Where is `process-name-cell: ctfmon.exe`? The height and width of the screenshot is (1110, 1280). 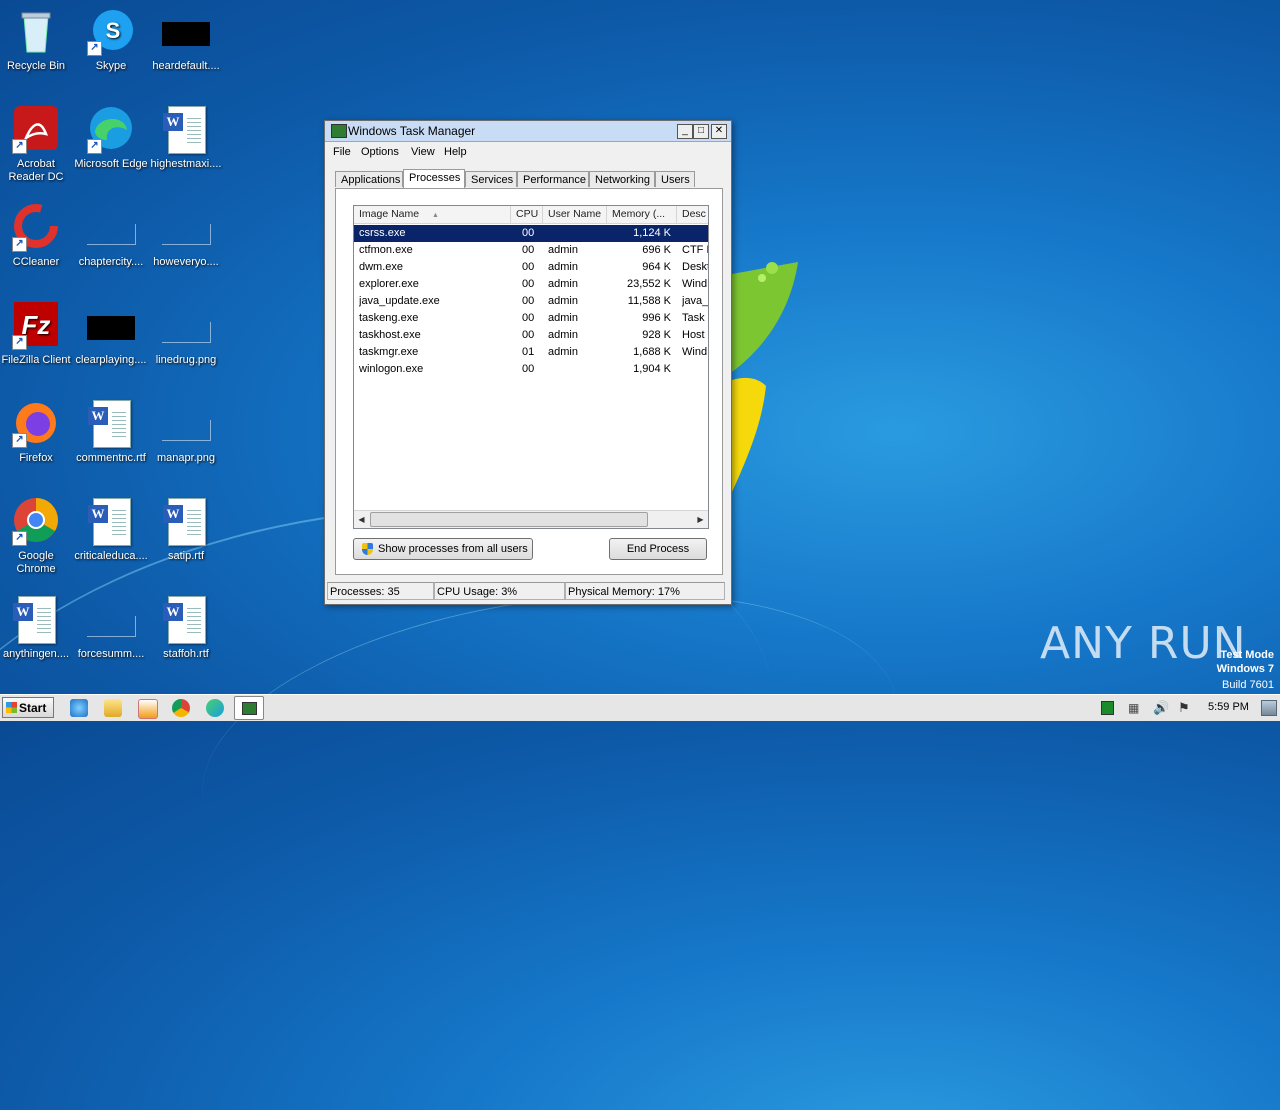
process-name-cell: ctfmon.exe is located at coordinates (386, 250).